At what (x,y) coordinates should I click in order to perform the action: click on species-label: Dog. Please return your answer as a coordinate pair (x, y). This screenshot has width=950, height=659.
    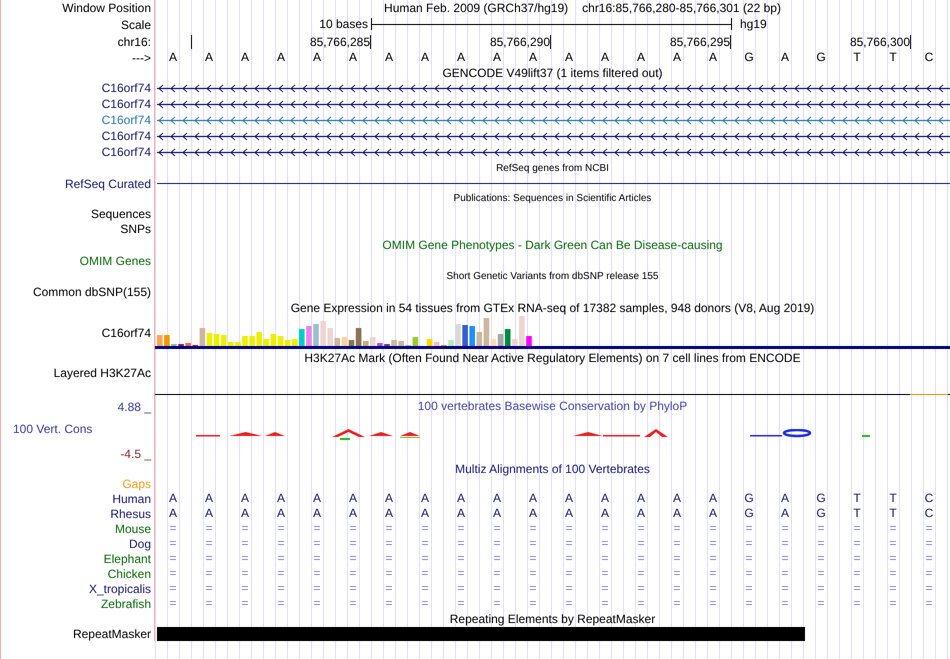
    Looking at the image, I should click on (139, 543).